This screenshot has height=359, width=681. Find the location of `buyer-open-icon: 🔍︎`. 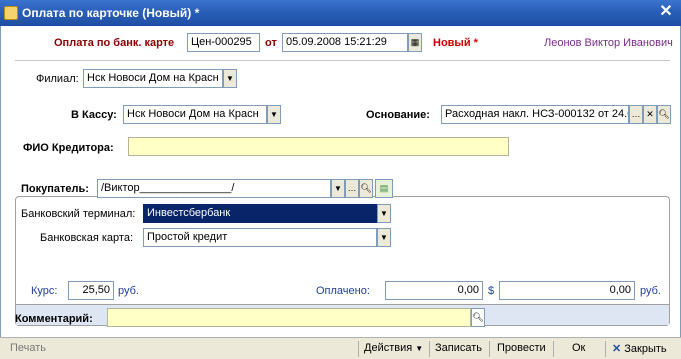

buyer-open-icon: 🔍︎ is located at coordinates (366, 188).